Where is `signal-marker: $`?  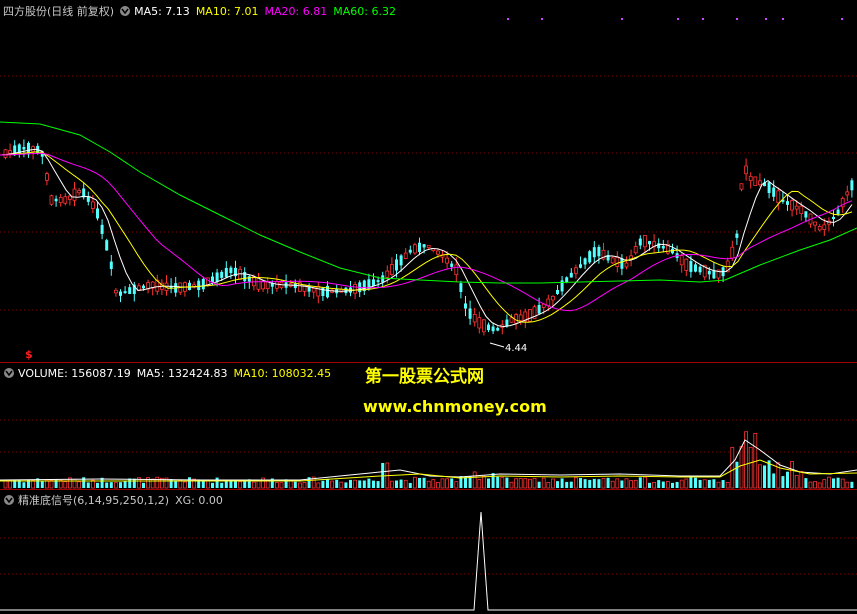
signal-marker: $ is located at coordinates (29, 354).